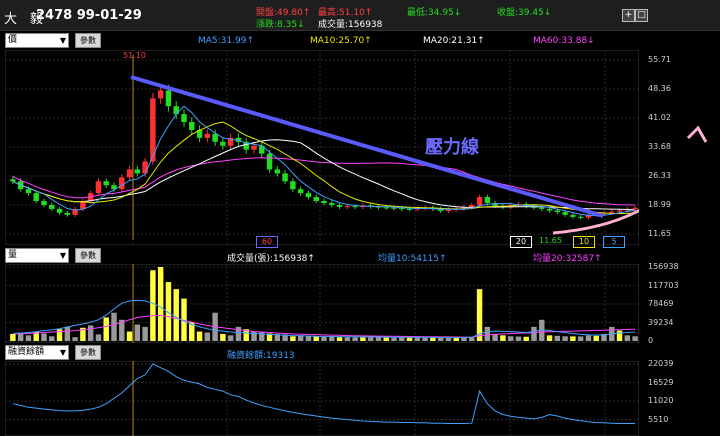 This screenshot has width=720, height=436. Describe the element at coordinates (614, 242) in the screenshot. I see `ma5-marker: 5` at that location.